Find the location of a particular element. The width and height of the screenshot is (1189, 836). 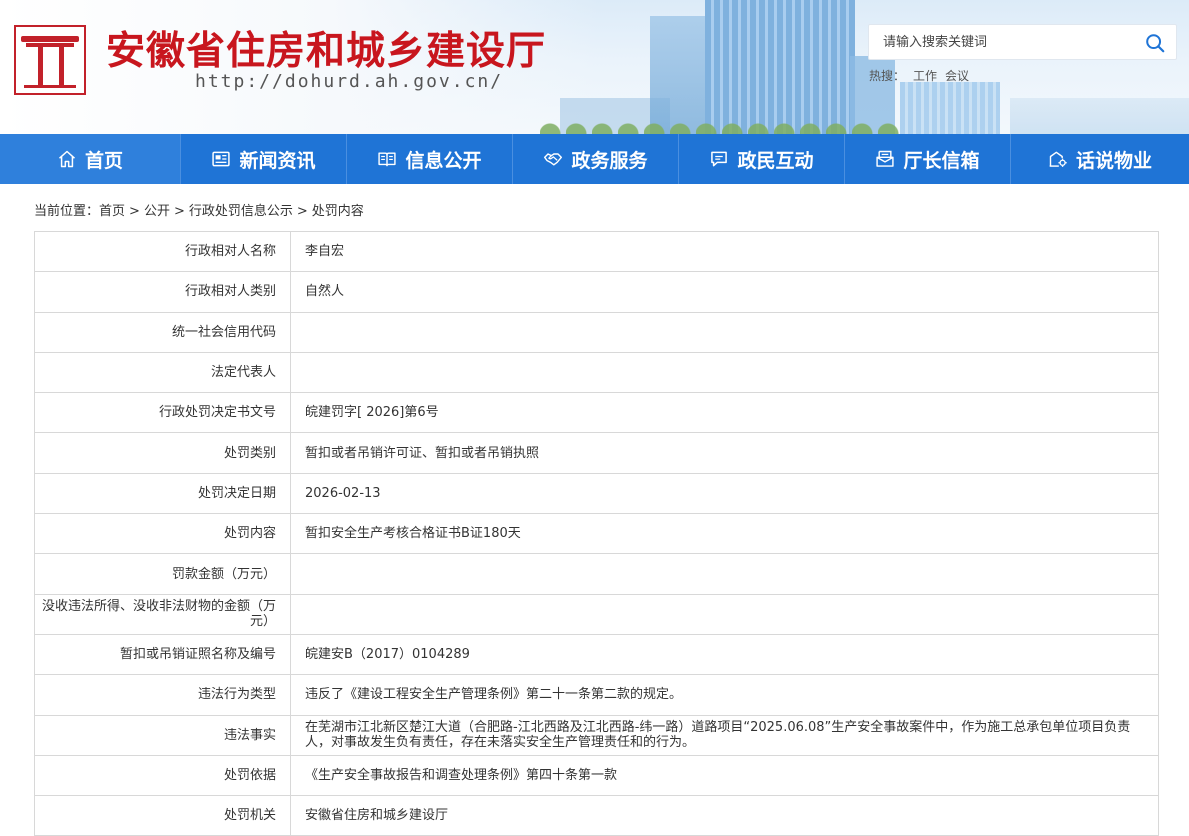

nav-item-mailbox: 厅长信箱 is located at coordinates (928, 159).